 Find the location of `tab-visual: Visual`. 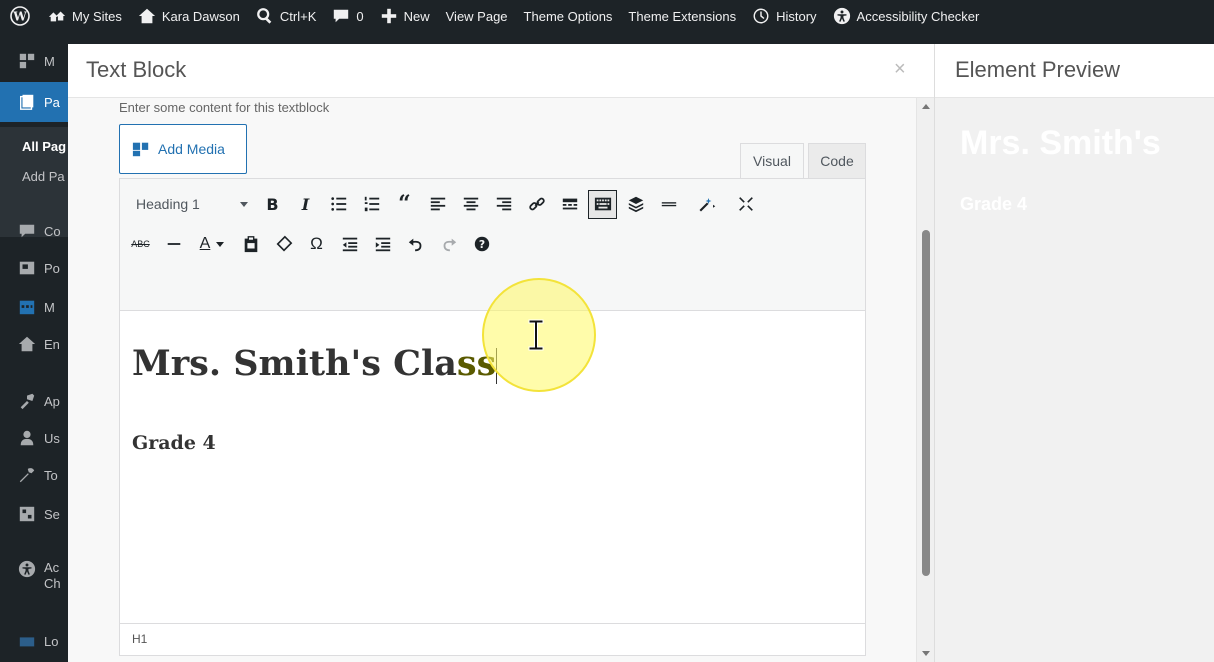

tab-visual: Visual is located at coordinates (772, 160).